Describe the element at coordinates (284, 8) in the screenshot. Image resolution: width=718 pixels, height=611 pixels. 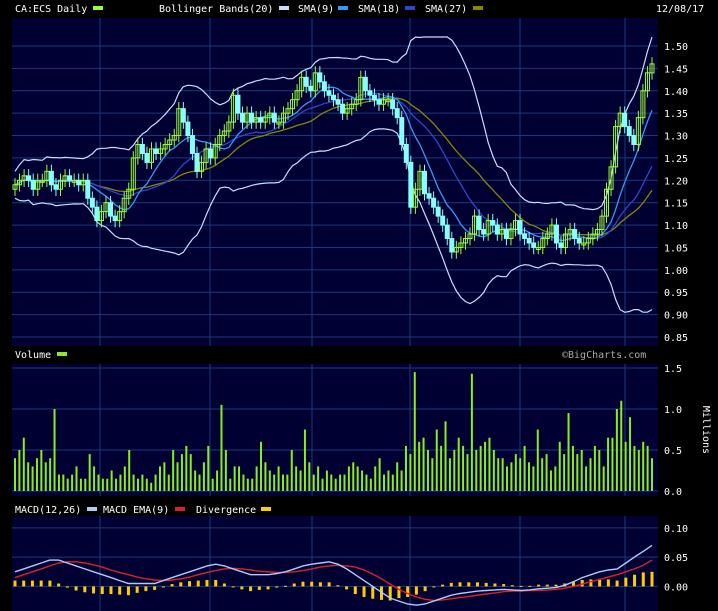
I see `bollinger-swatch` at that location.